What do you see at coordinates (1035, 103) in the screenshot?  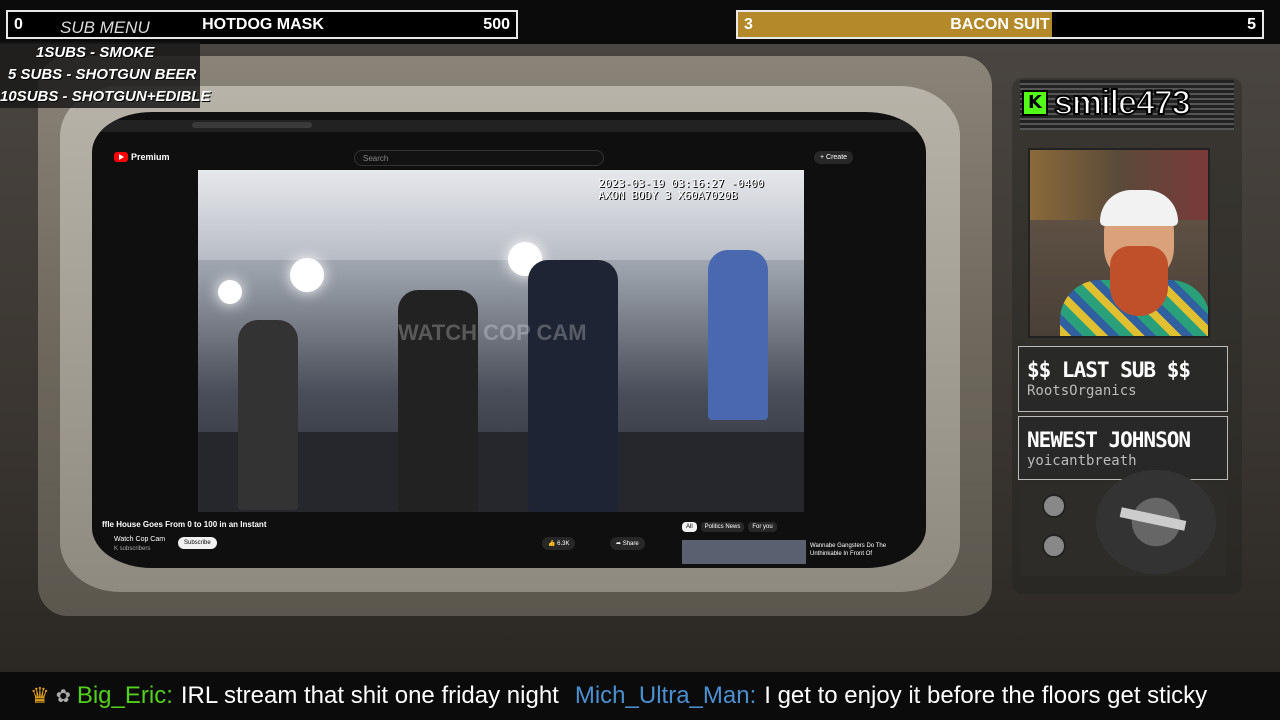 I see `kick-icon: K` at bounding box center [1035, 103].